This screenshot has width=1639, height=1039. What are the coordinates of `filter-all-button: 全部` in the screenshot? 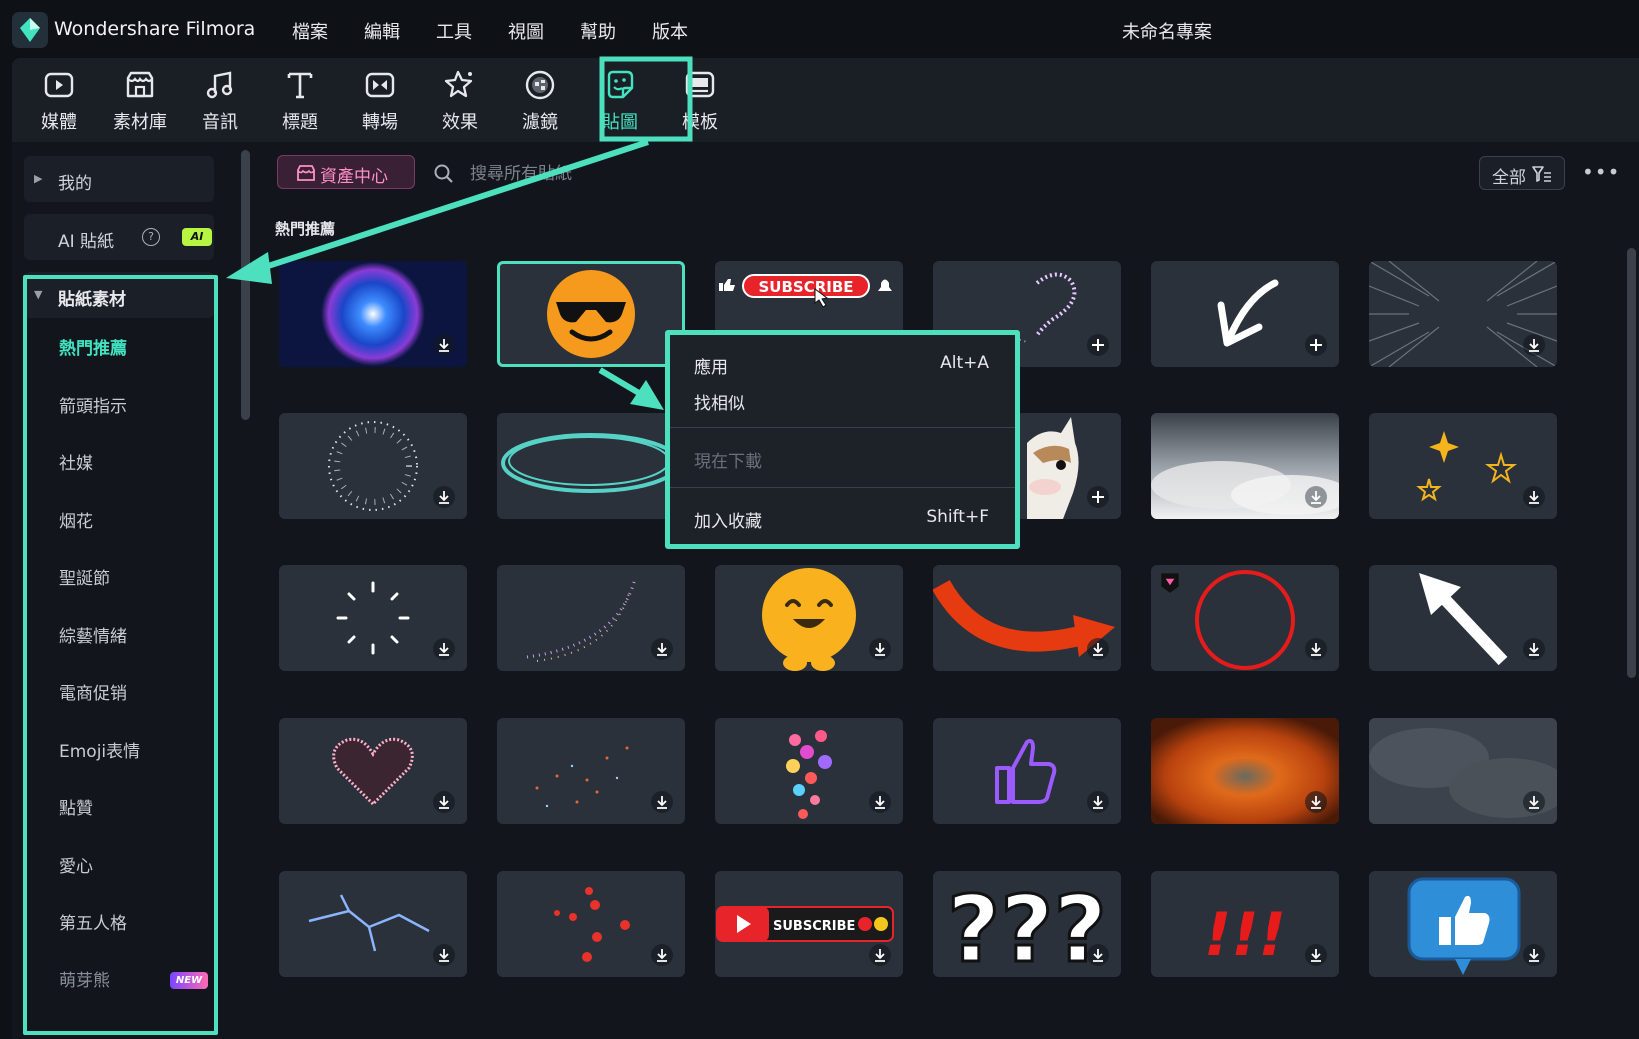 It's located at (1522, 173).